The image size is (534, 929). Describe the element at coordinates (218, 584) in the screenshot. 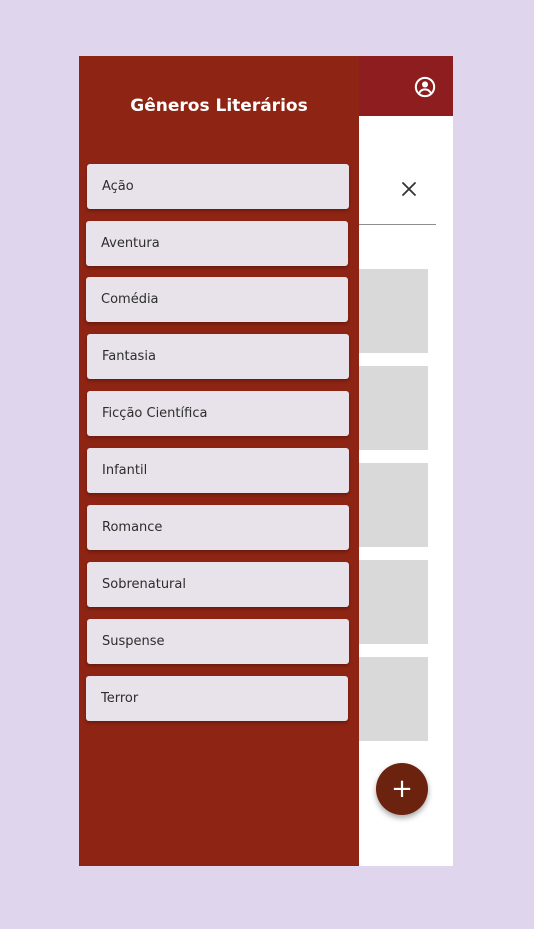

I see `genre-item-sobrenatural: Sobrenatural` at that location.